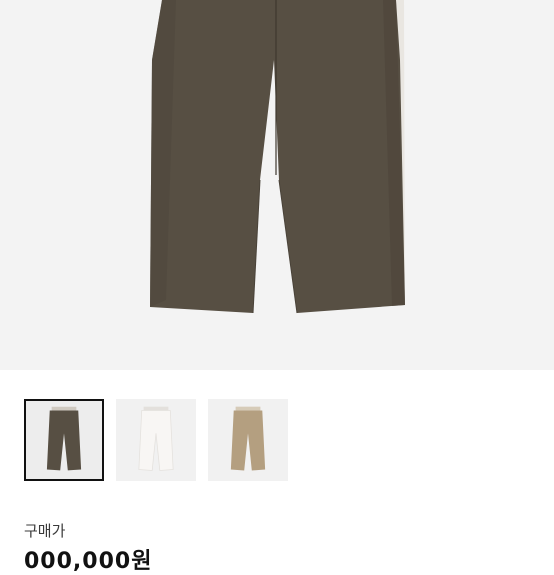 The width and height of the screenshot is (554, 575). Describe the element at coordinates (45, 531) in the screenshot. I see `price-label: 구매가` at that location.